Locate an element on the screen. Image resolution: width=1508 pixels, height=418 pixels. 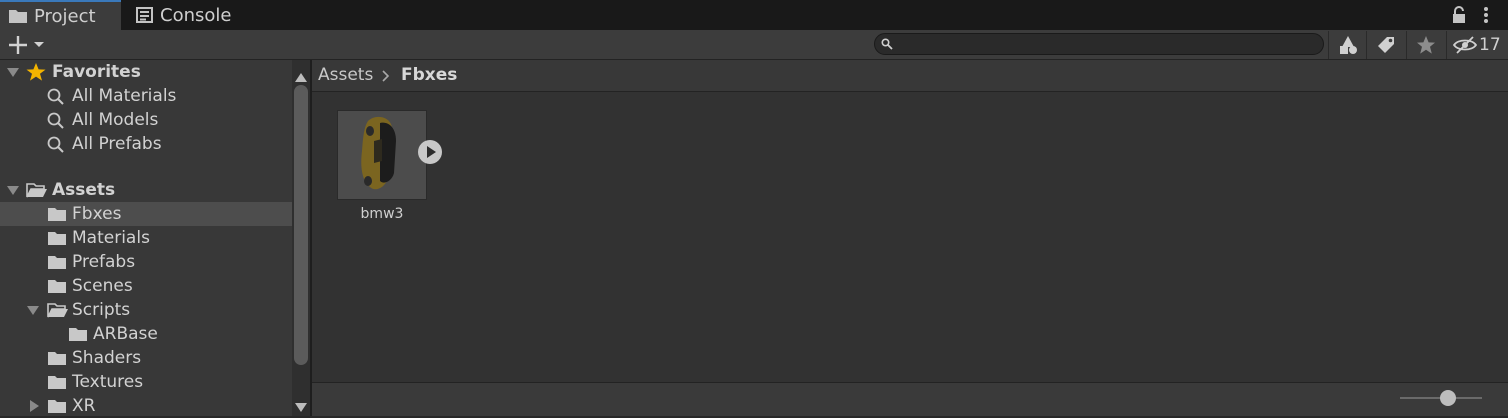
tree-label: Prefabs is located at coordinates (104, 262).